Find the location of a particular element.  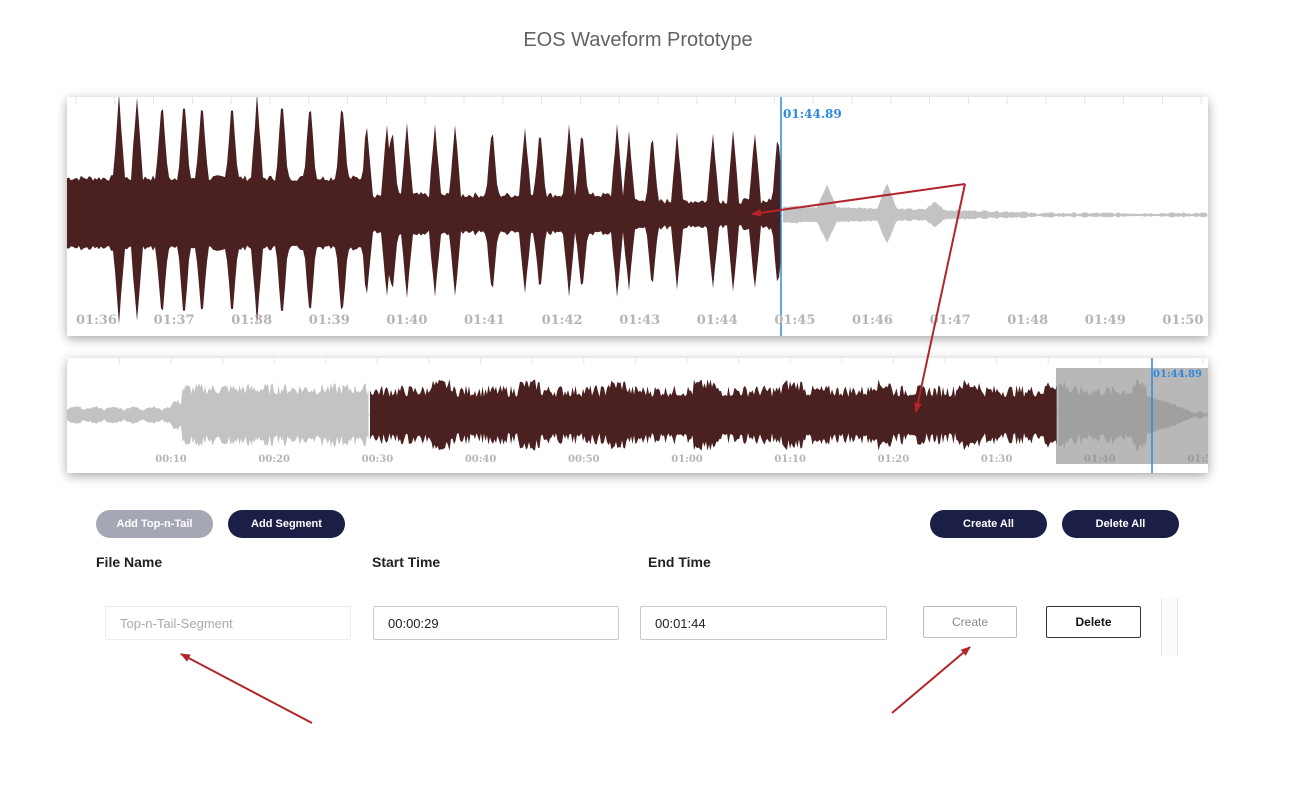

overview-playhead-label: 01:44.89 is located at coordinates (1177, 374).